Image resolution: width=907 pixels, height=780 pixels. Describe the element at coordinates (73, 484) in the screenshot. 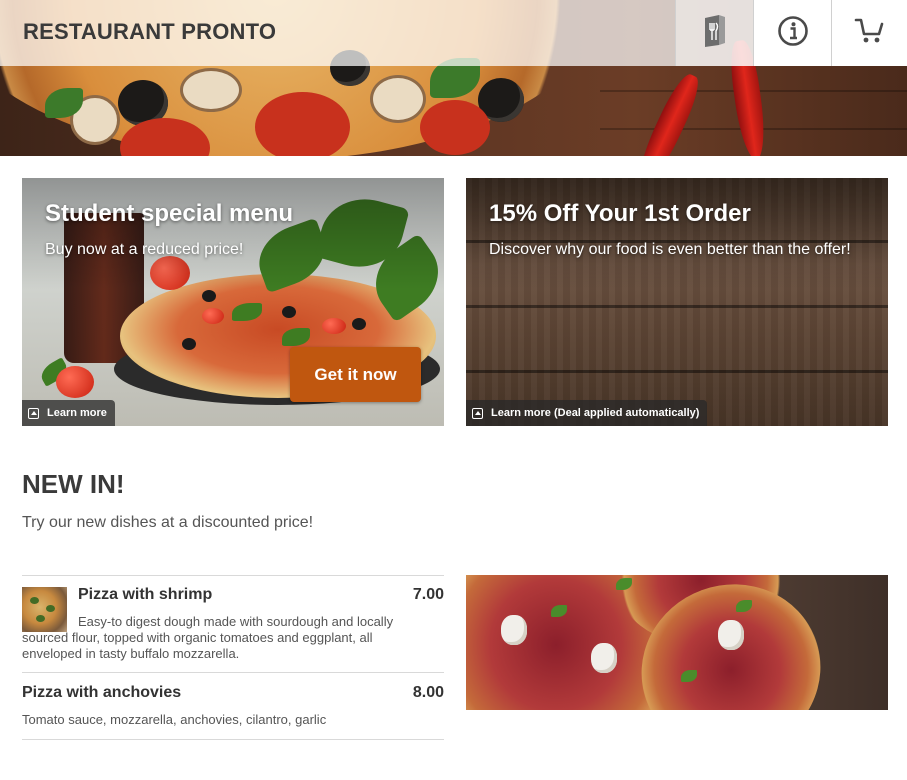

I see `section-title: NEW IN!` at that location.